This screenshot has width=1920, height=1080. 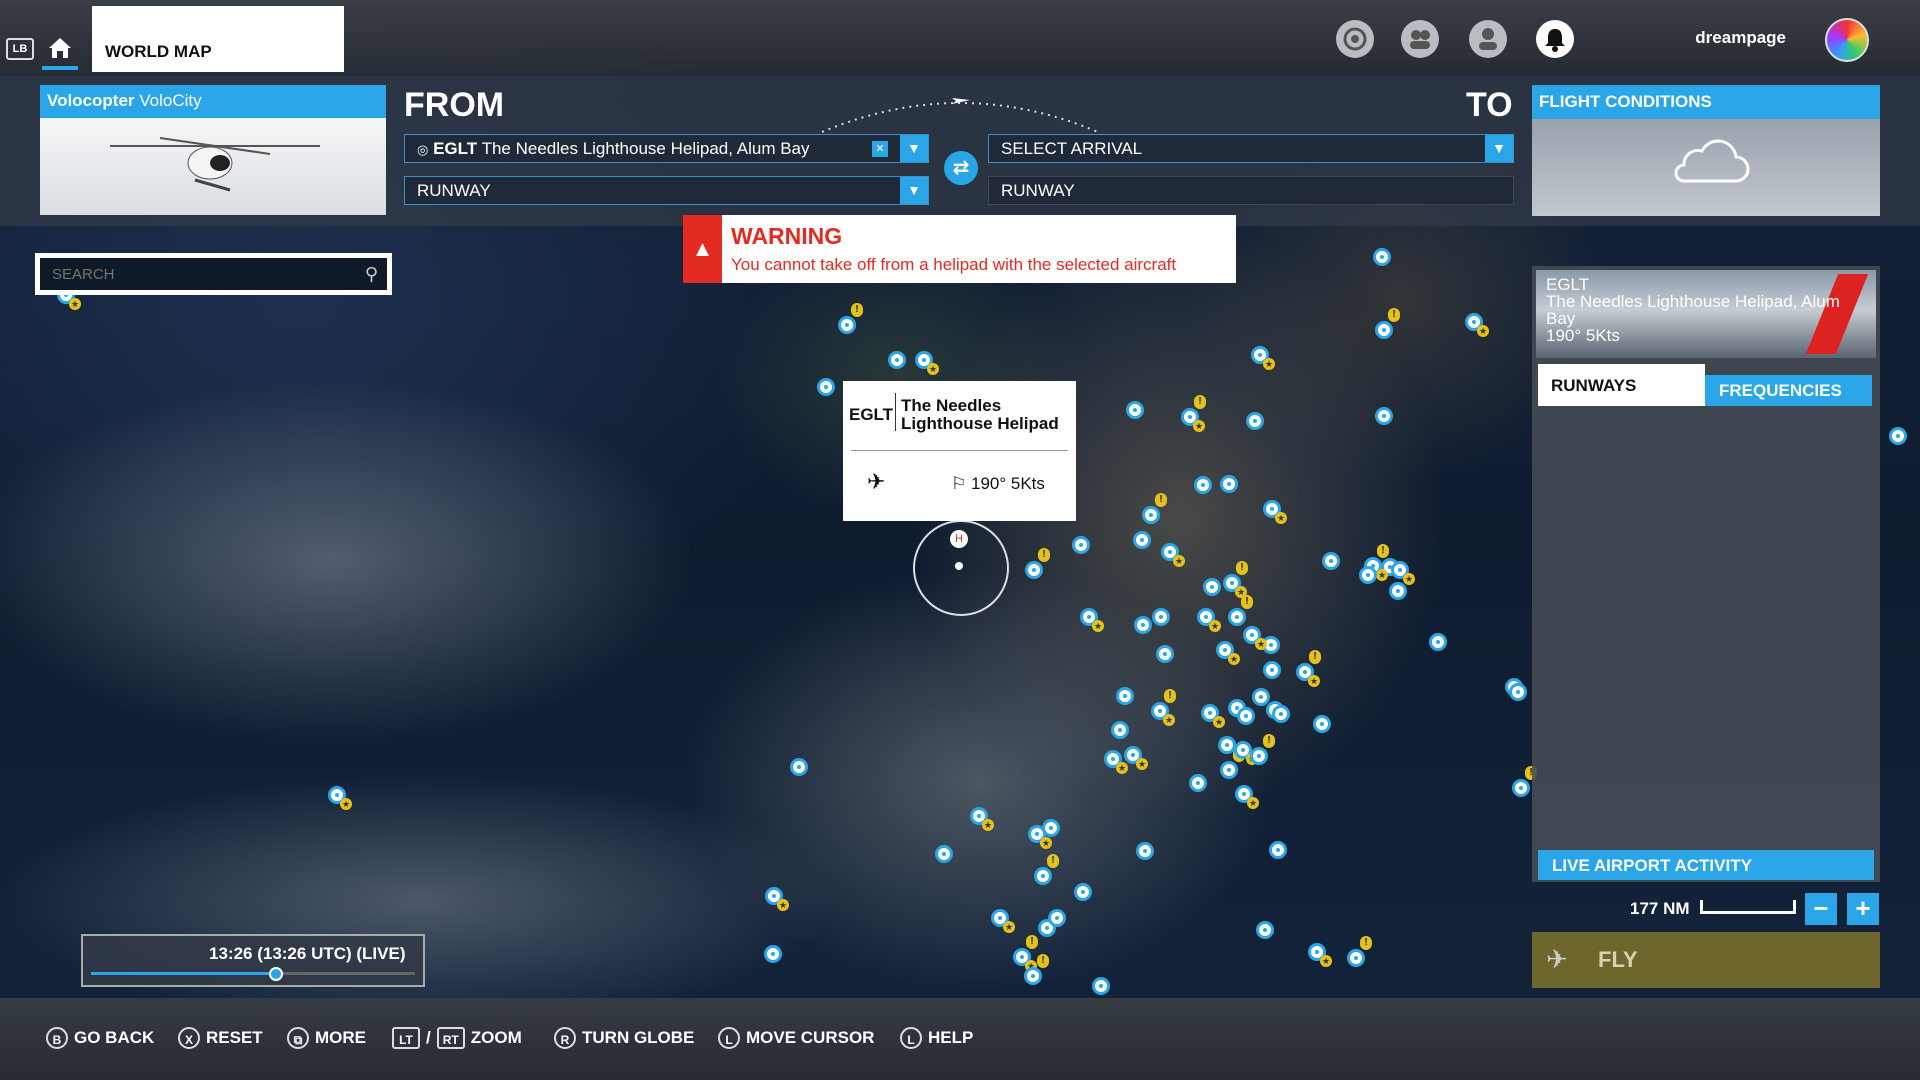 I want to click on time-slider-fill, so click(x=183, y=973).